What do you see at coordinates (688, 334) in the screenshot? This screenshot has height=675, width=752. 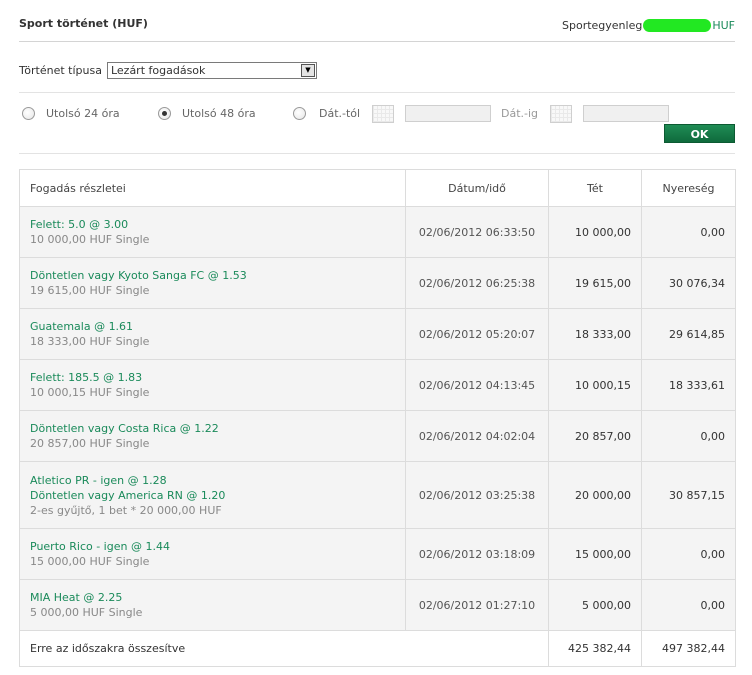 I see `bet-winnings: 29 614,85` at bounding box center [688, 334].